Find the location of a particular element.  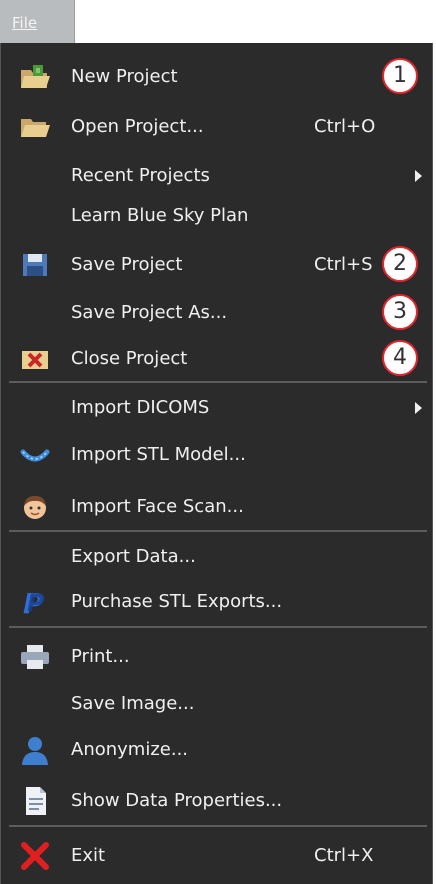

shortcut-label: Ctrl+O is located at coordinates (345, 126).